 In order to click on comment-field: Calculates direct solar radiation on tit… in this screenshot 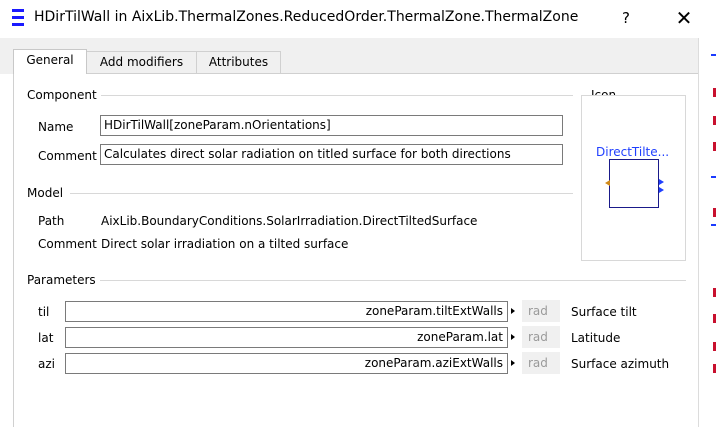, I will do `click(331, 154)`.